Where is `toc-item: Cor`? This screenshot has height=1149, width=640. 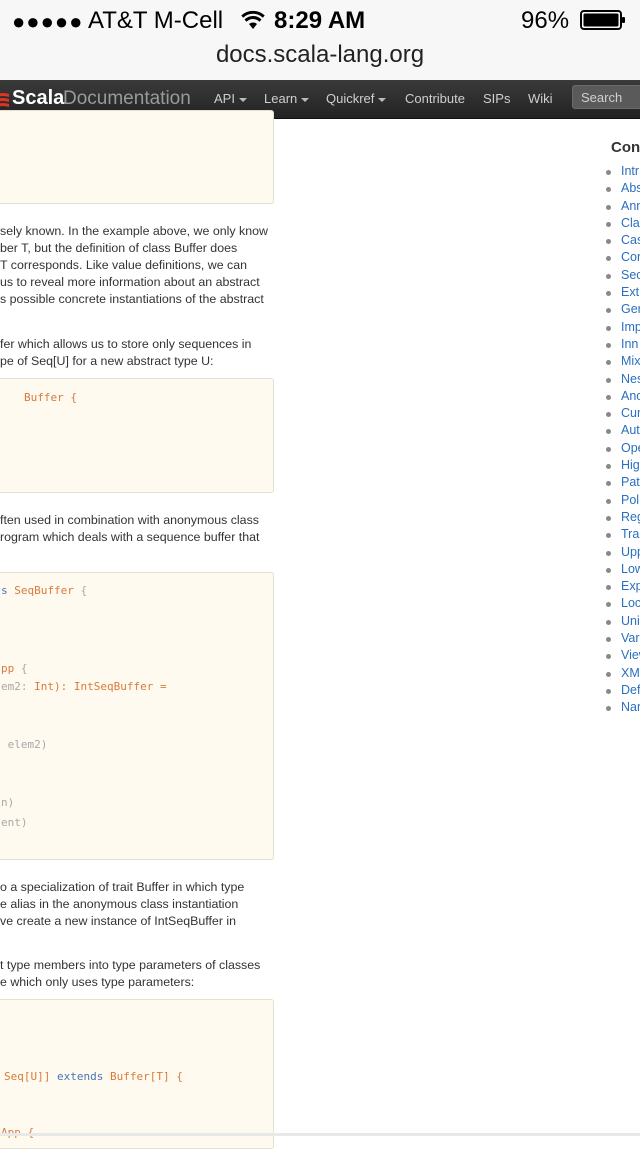
toc-item: Cor is located at coordinates (623, 258).